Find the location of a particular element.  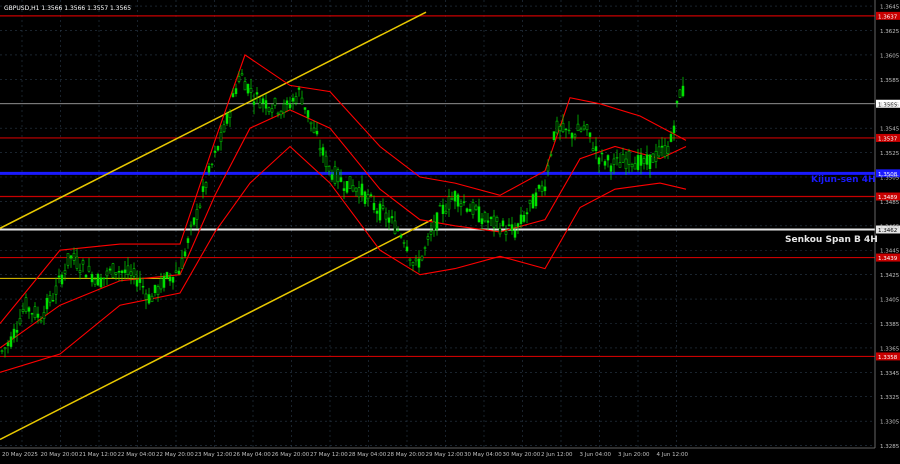

x-tick-label: 26 May 20:00 is located at coordinates (291, 455).